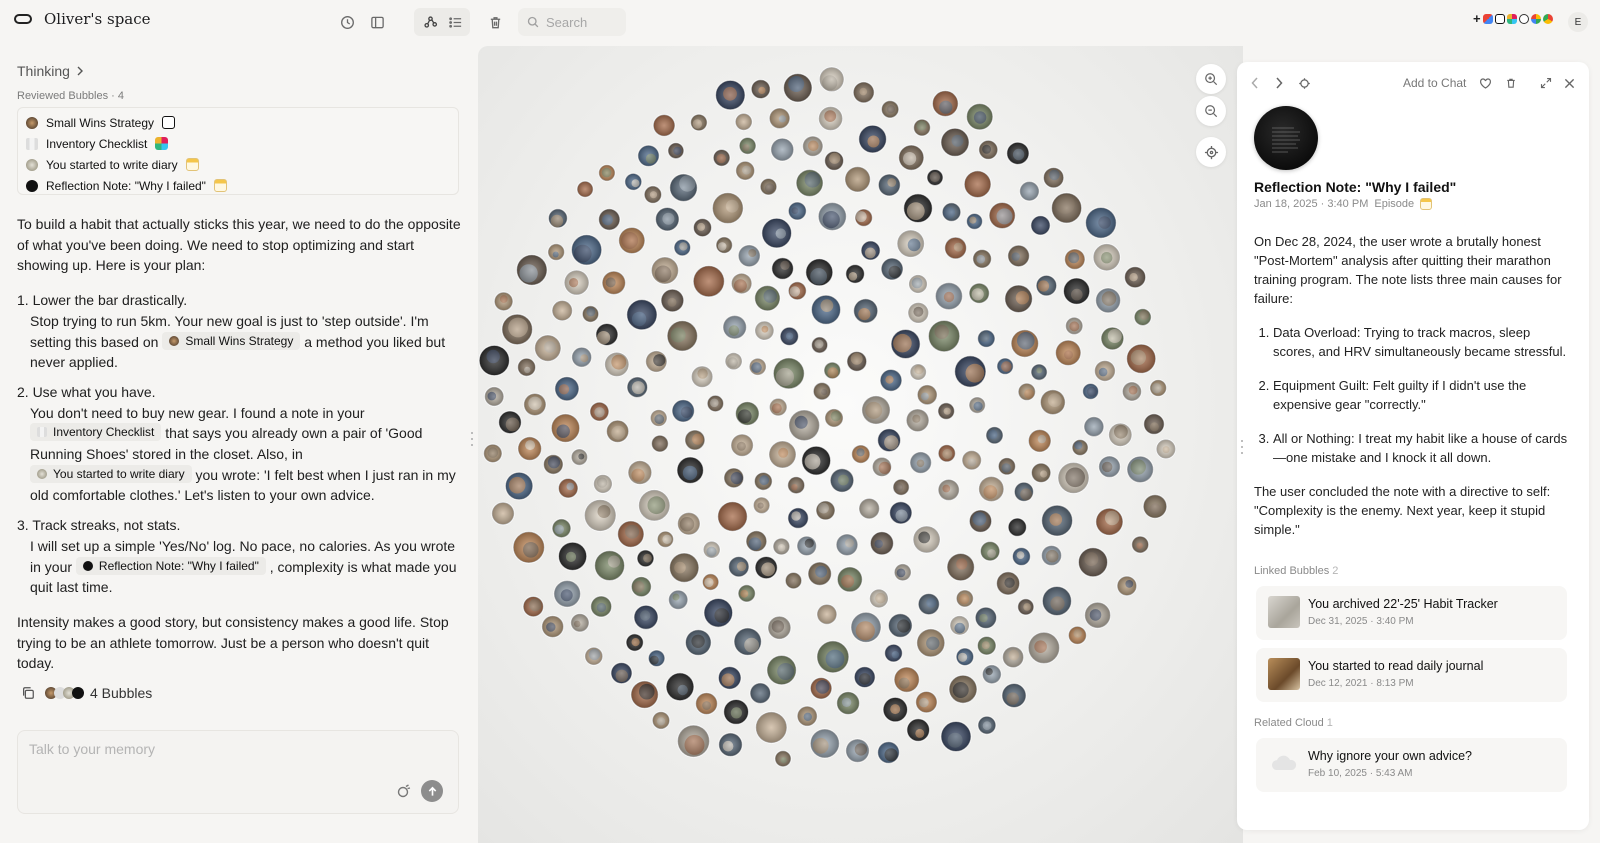 The height and width of the screenshot is (843, 1600). What do you see at coordinates (170, 565) in the screenshot?
I see `bubble-chip-reflection: Reflection Note: "Why I failed"` at bounding box center [170, 565].